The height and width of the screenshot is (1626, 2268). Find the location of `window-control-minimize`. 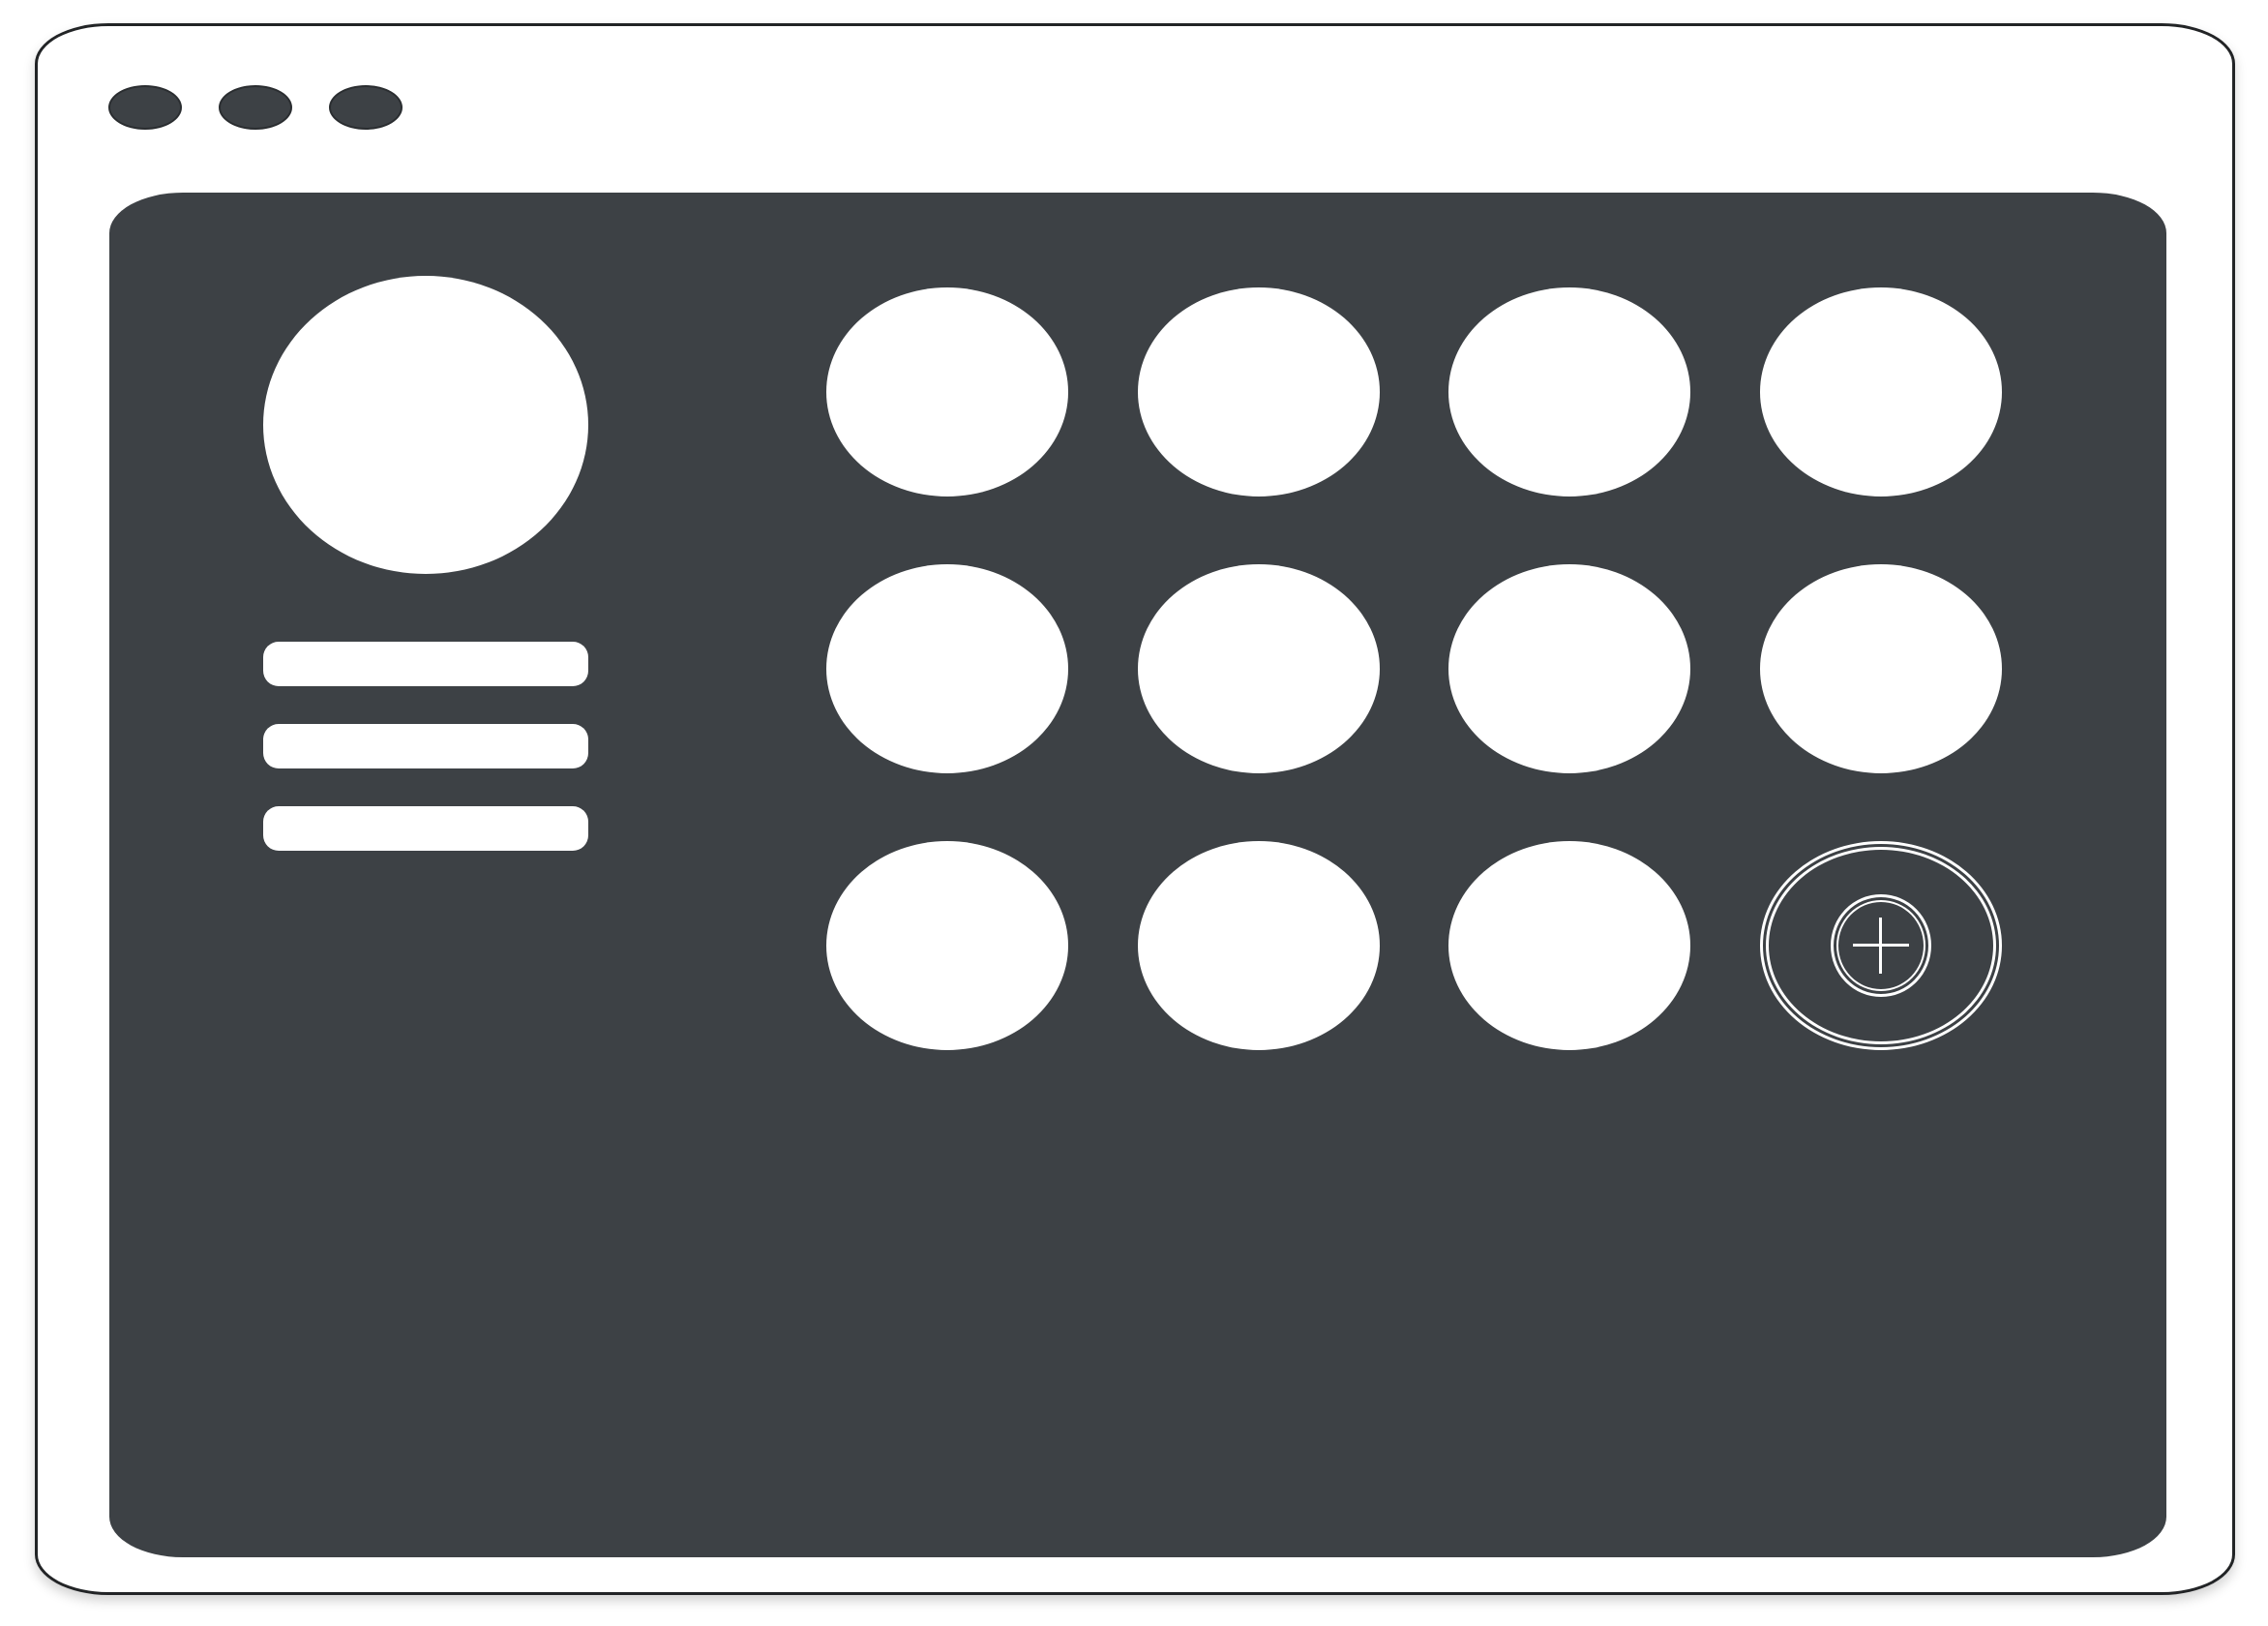

window-control-minimize is located at coordinates (255, 107).